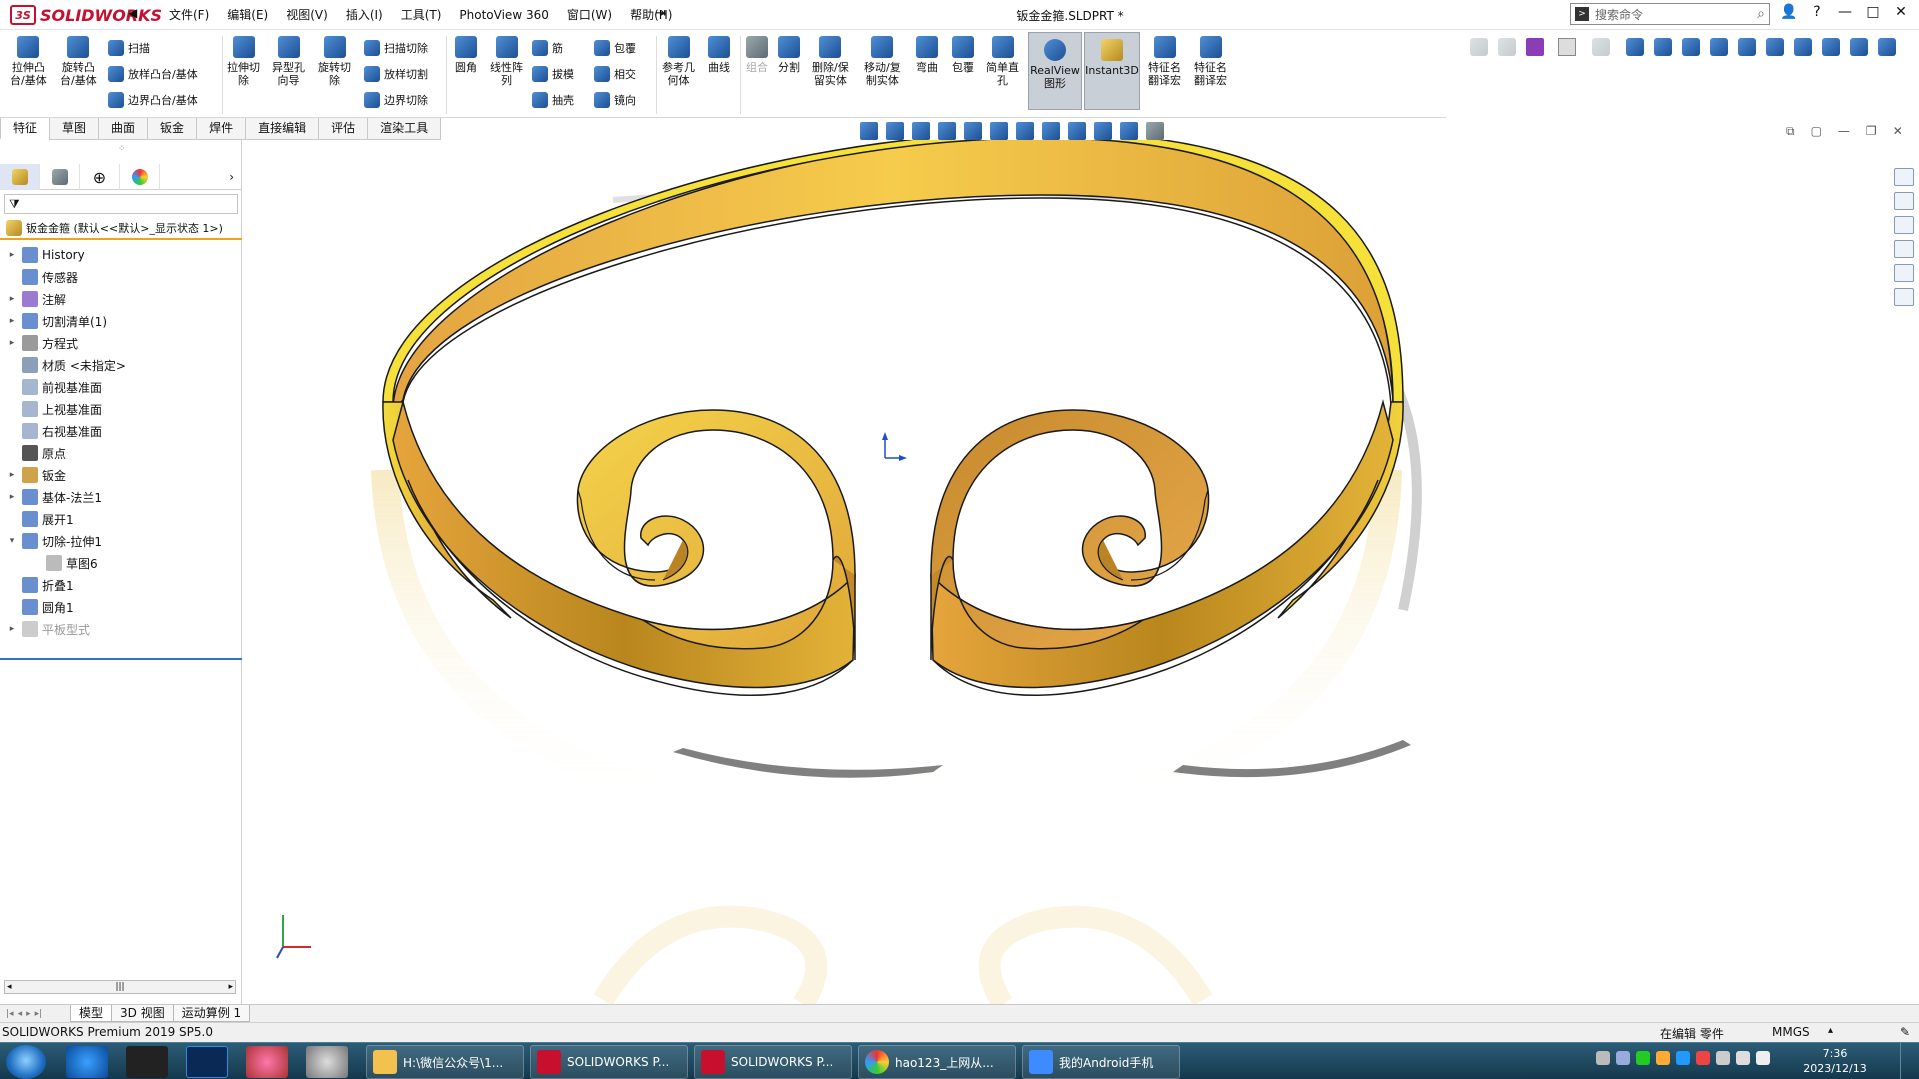 This screenshot has height=1079, width=1919. Describe the element at coordinates (39, 1014) in the screenshot. I see `last-tab-icon: ▸|` at that location.